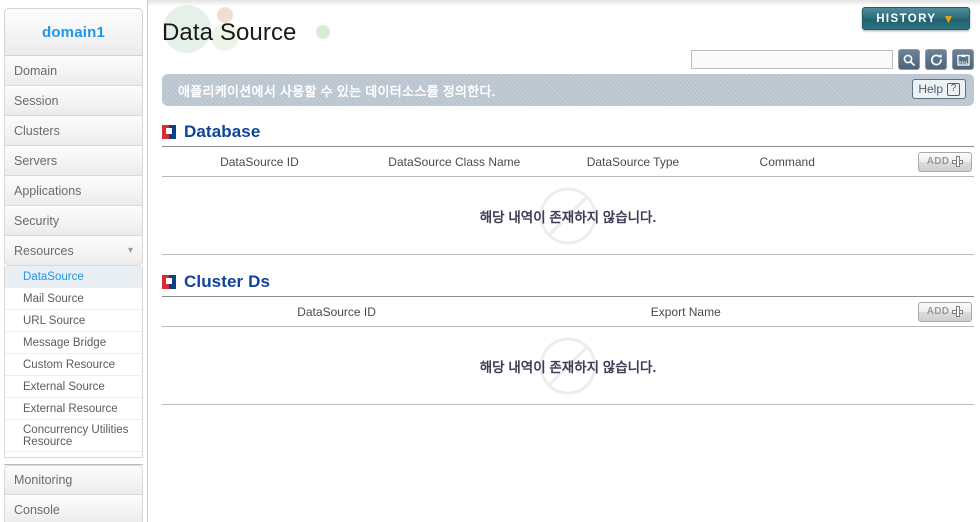 The image size is (980, 522). I want to click on add-cluster-ds-button: ADD, so click(945, 311).